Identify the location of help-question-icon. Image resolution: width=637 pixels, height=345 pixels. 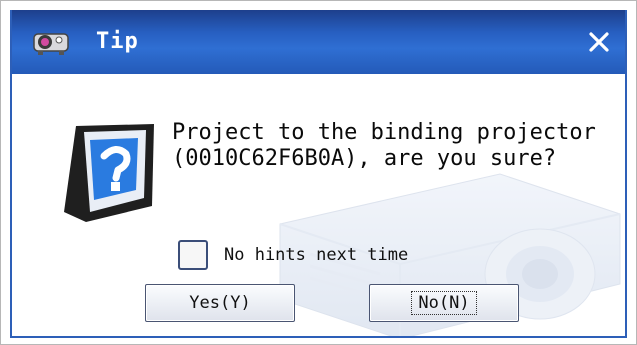
(109, 173).